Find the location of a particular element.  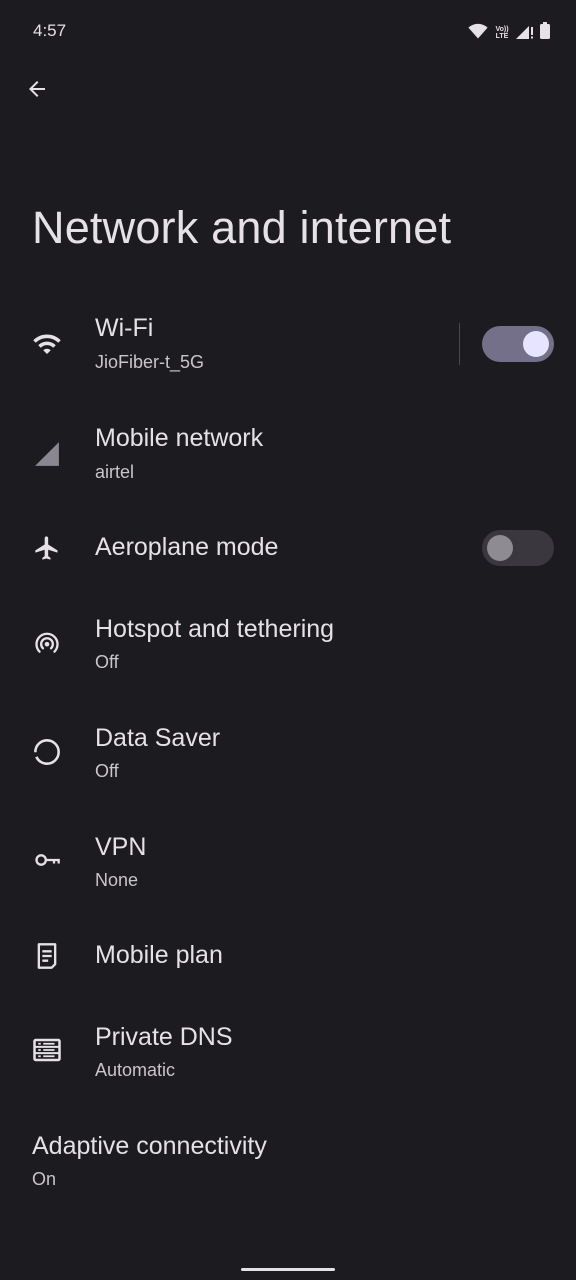

vpn-title: VPN is located at coordinates (121, 847).